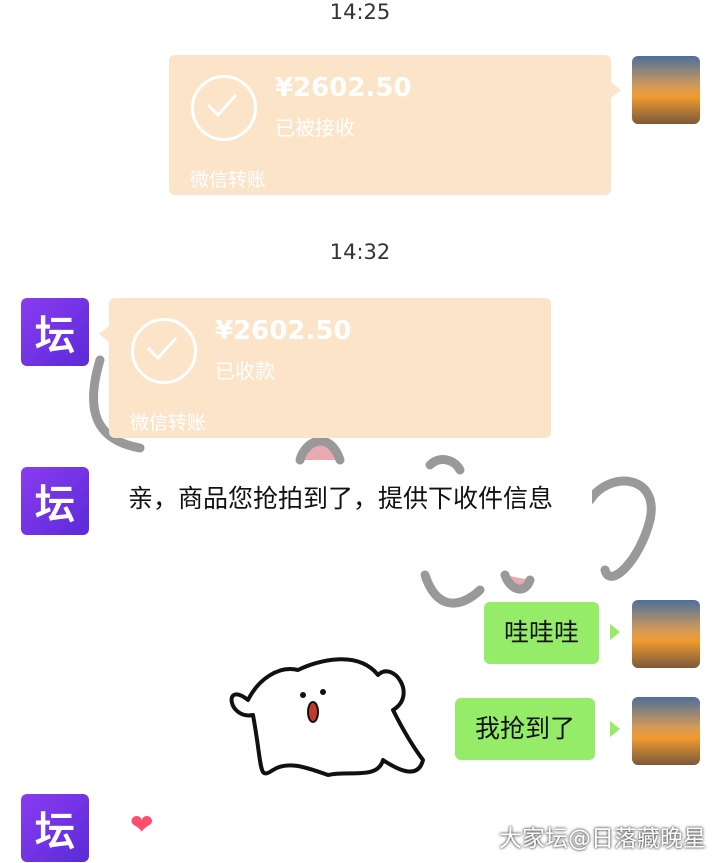  I want to click on message-bubble: 我抢到了, so click(525, 729).